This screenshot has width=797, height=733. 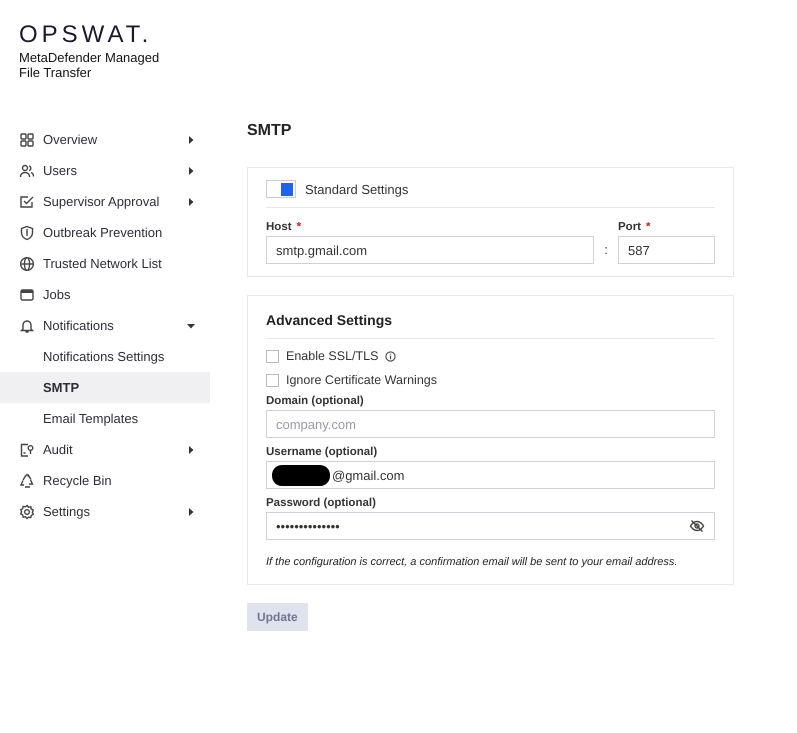 What do you see at coordinates (635, 227) in the screenshot?
I see `field-label: Port *` at bounding box center [635, 227].